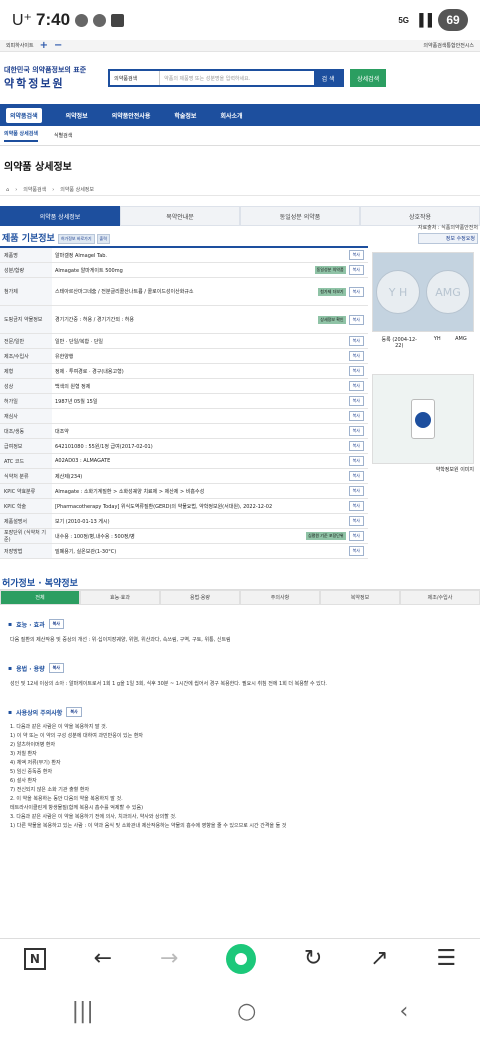 This screenshot has width=480, height=1040. I want to click on pill-image: Y H AMG, so click(423, 292).